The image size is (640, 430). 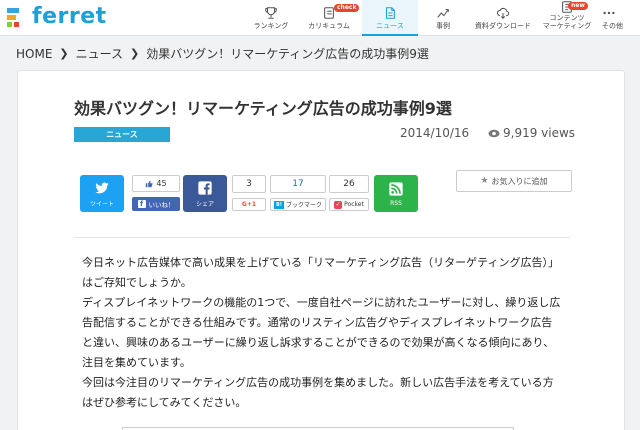 I want to click on rss-label: RSS, so click(x=396, y=203).